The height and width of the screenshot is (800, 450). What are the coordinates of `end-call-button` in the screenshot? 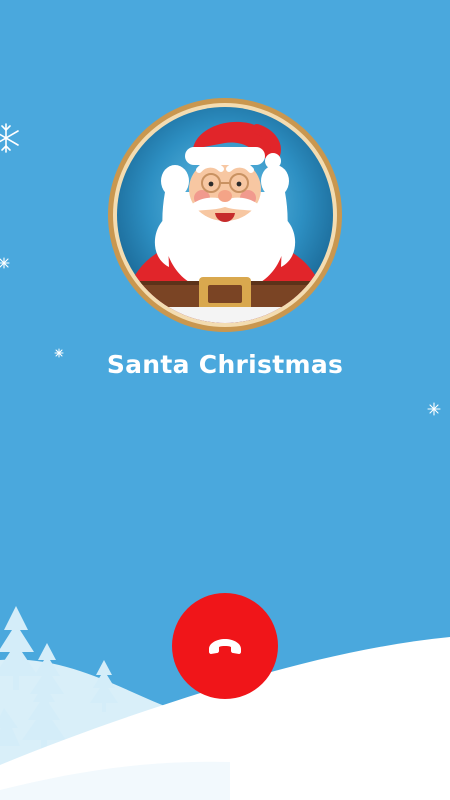 It's located at (225, 646).